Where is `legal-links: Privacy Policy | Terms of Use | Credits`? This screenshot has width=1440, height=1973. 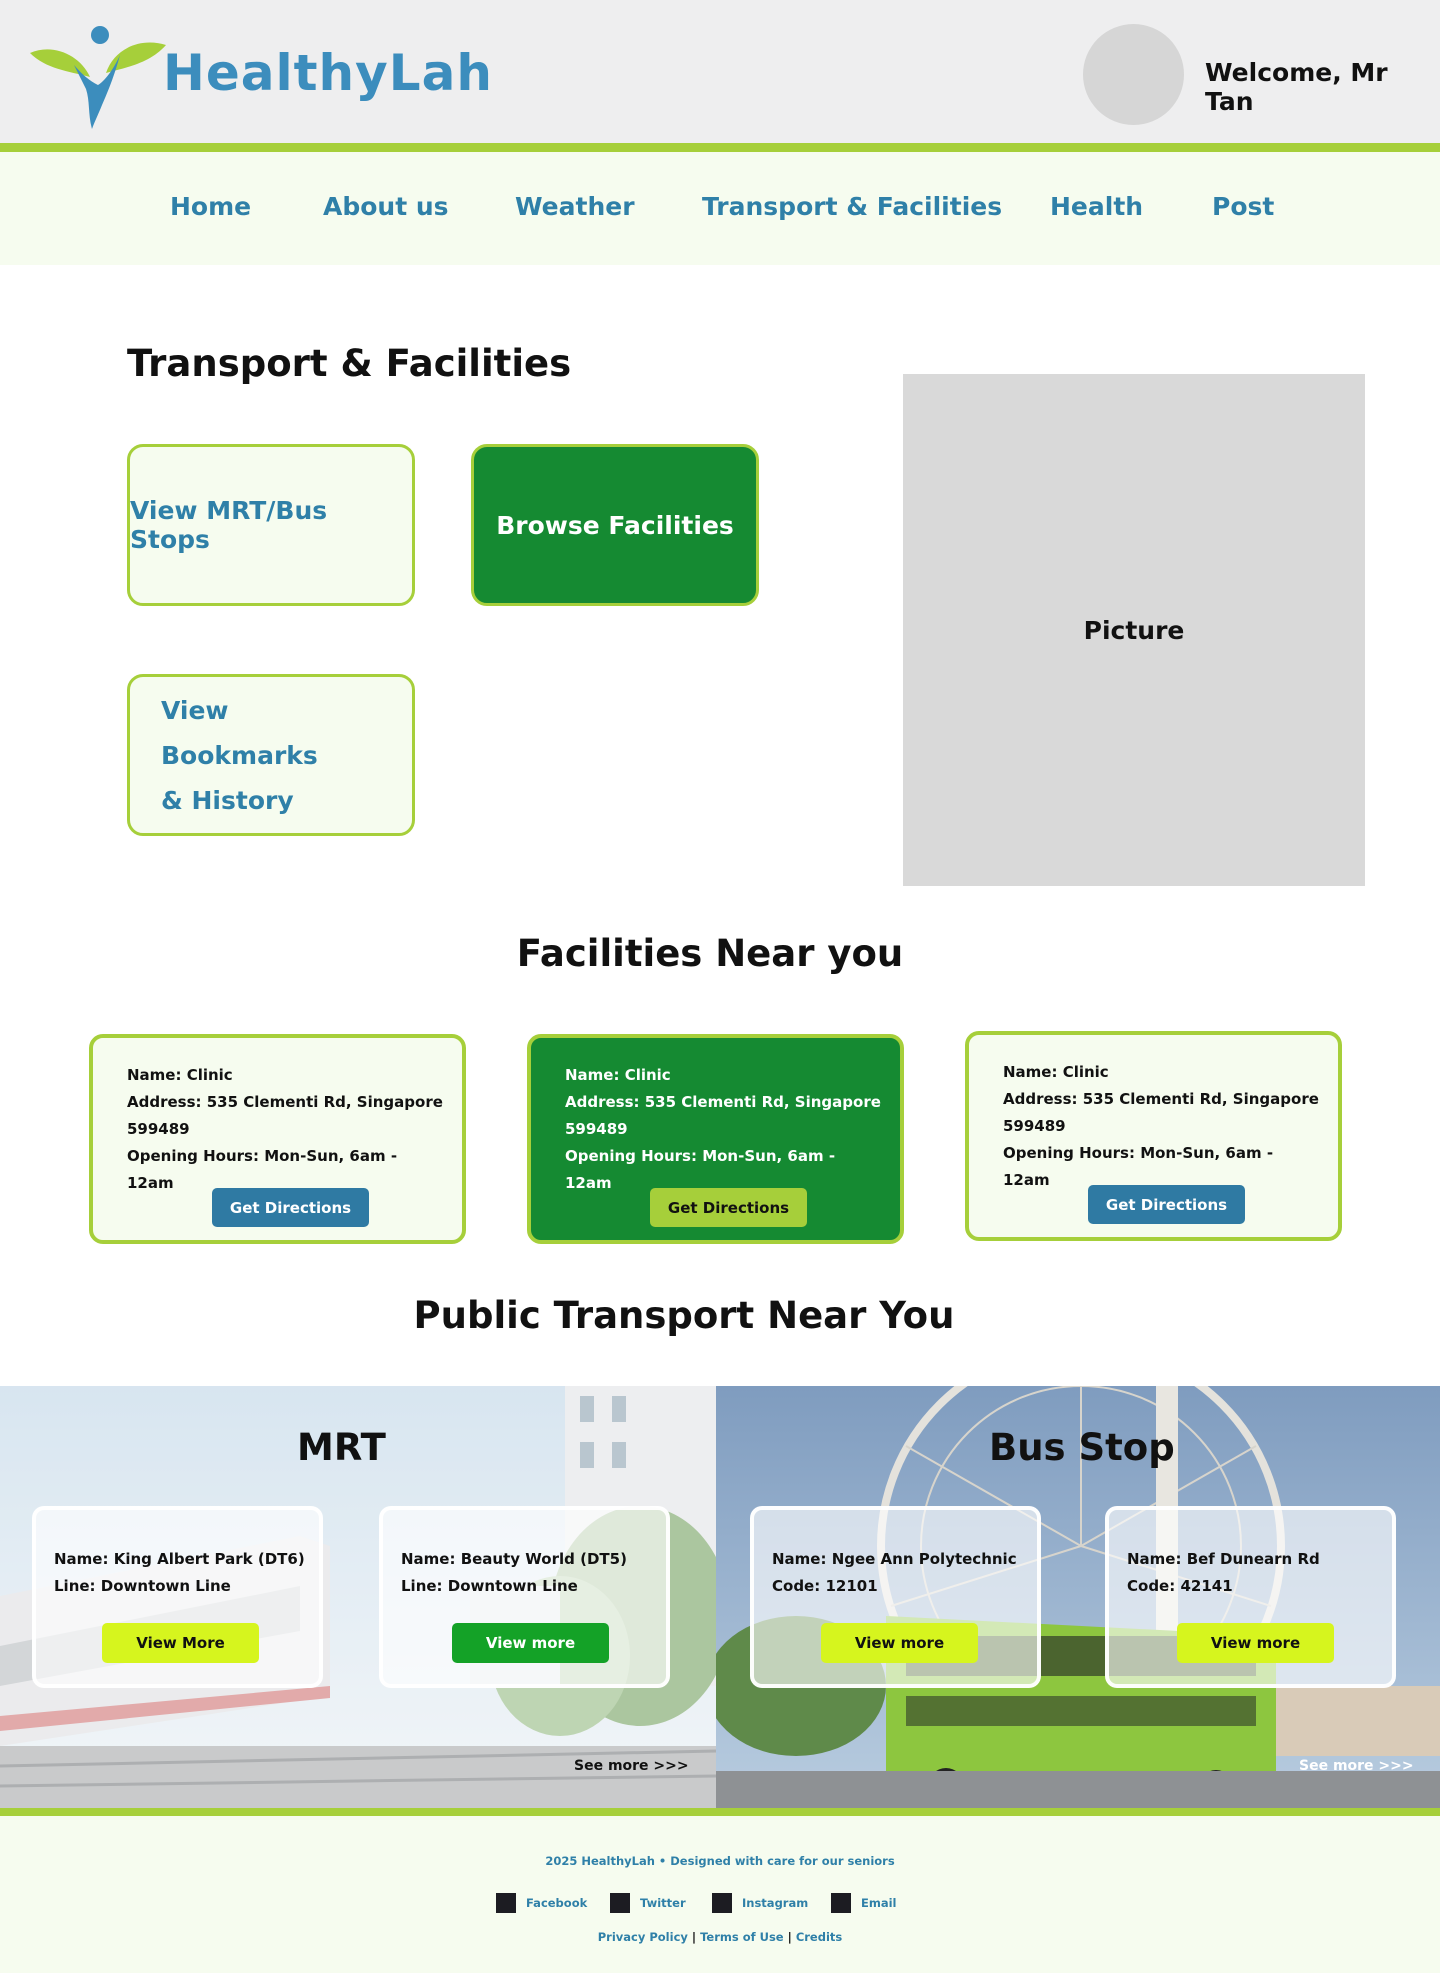
legal-links: Privacy Policy | Terms of Use | Credits is located at coordinates (720, 1937).